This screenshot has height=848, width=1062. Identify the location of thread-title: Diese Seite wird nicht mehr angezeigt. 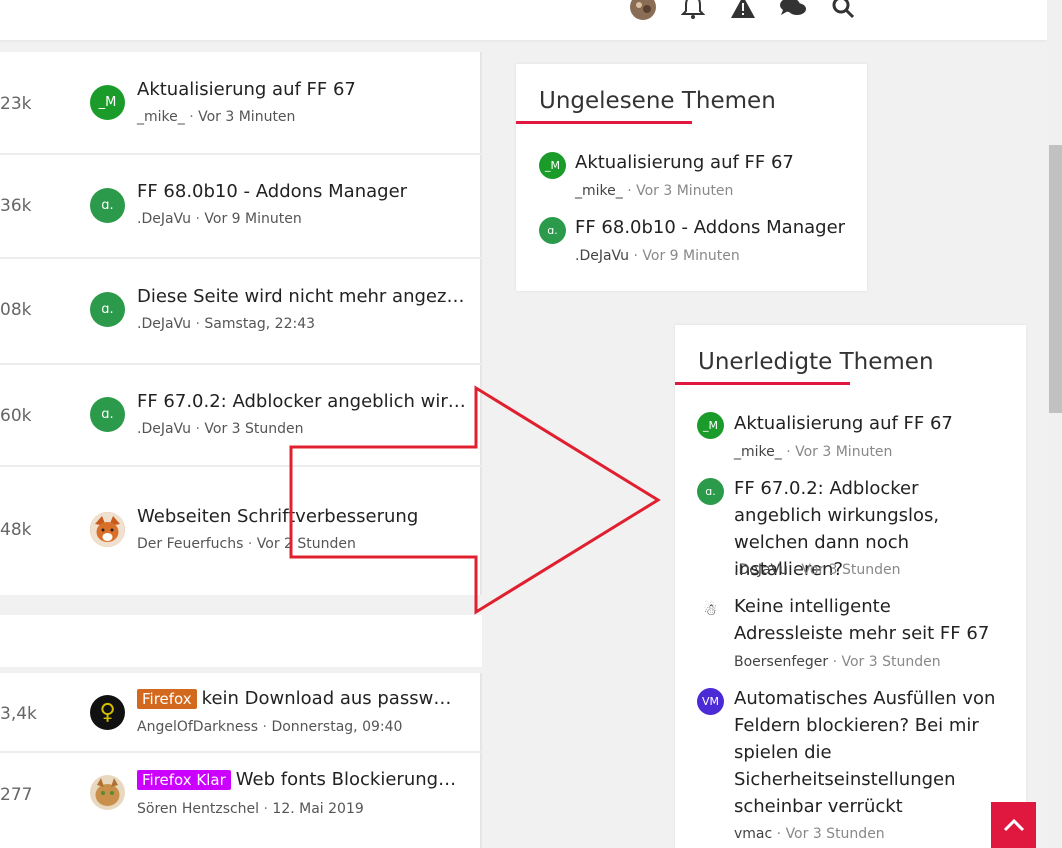
(302, 296).